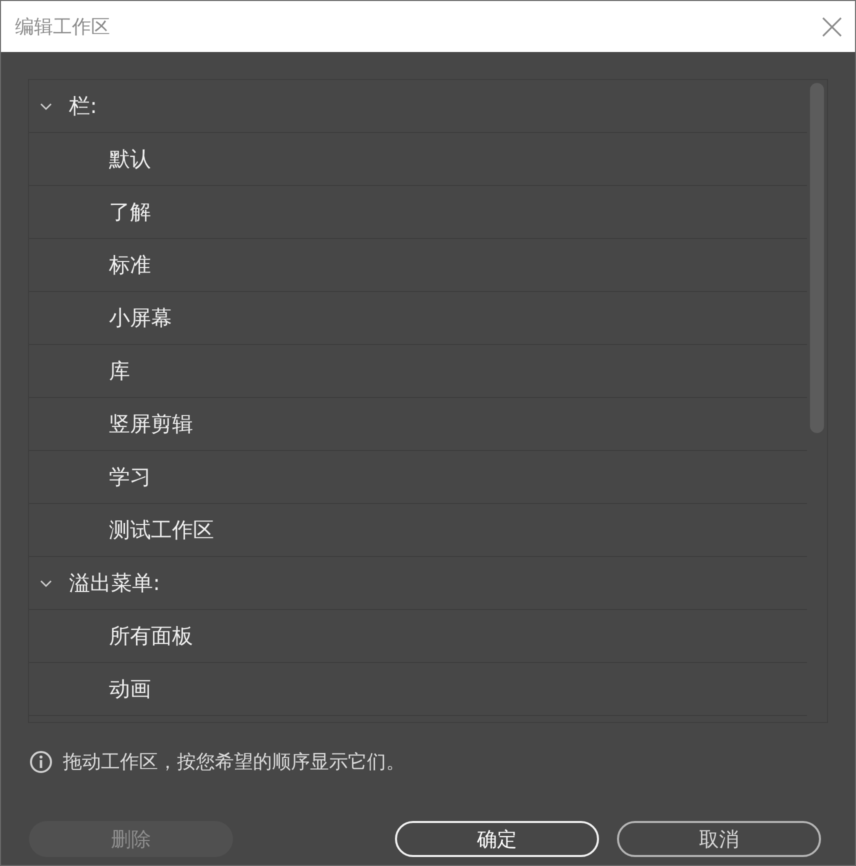 This screenshot has width=856, height=866. What do you see at coordinates (161, 530) in the screenshot?
I see `workspace-item: 测试工作区` at bounding box center [161, 530].